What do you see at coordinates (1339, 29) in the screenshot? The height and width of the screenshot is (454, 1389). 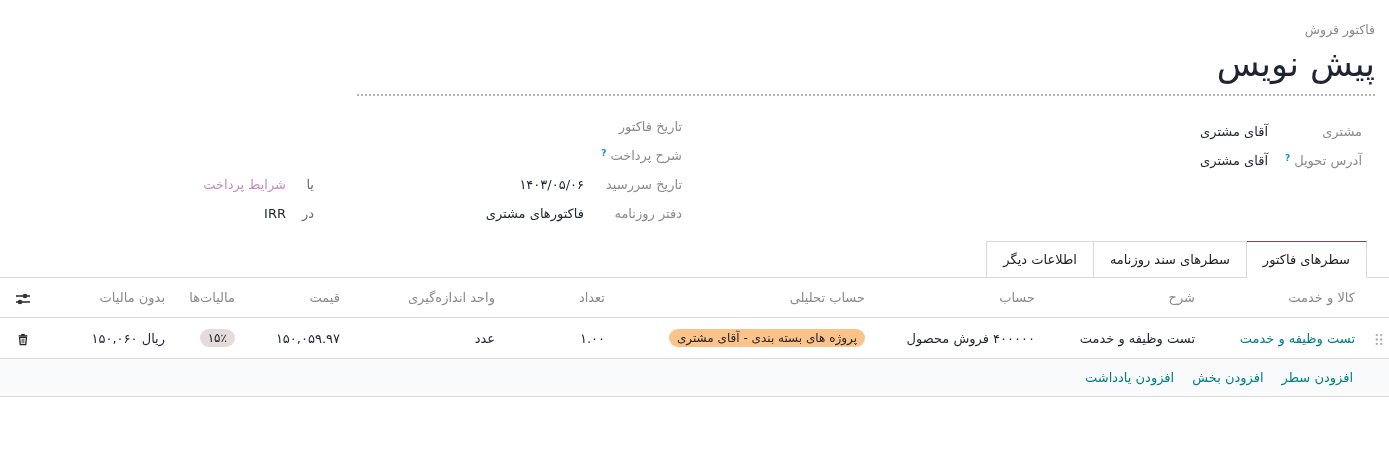 I see `document-type: فاکتور فروش` at bounding box center [1339, 29].